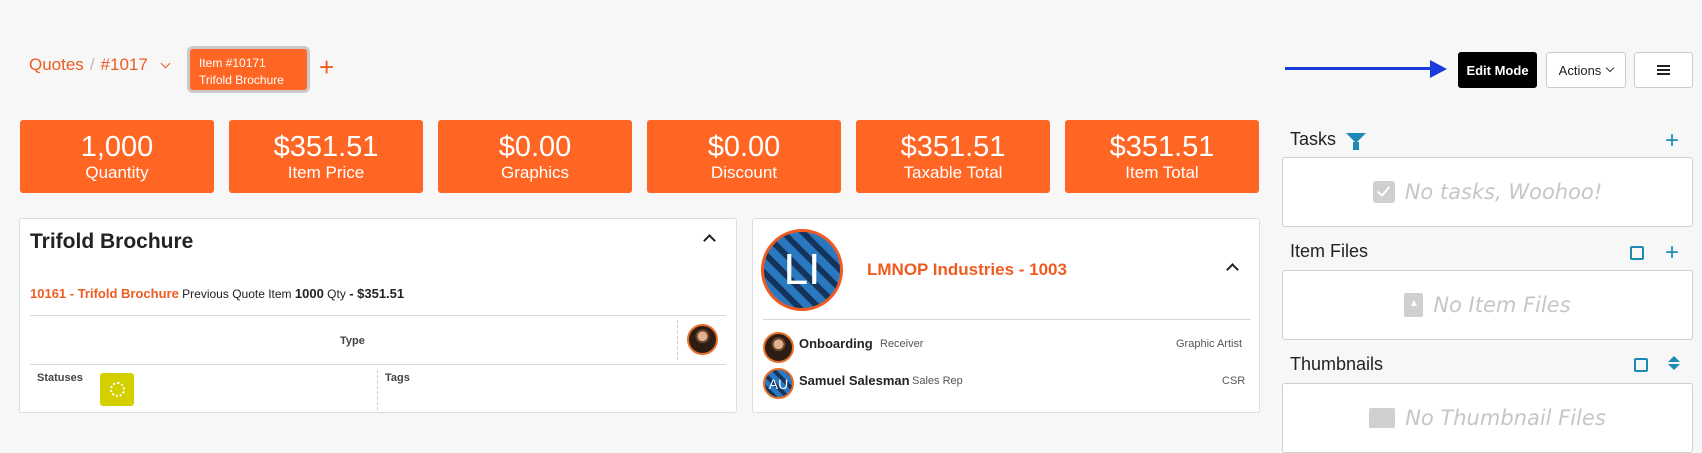  Describe the element at coordinates (1382, 418) in the screenshot. I see `image-icon` at that location.